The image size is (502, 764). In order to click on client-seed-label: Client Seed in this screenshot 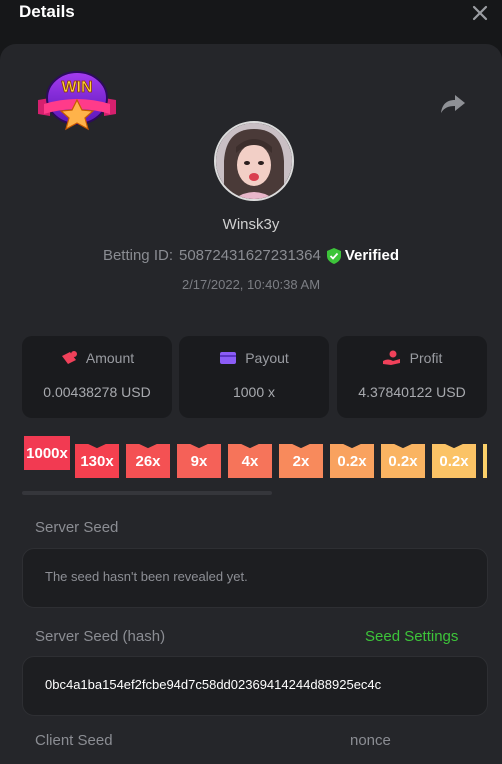, I will do `click(74, 740)`.